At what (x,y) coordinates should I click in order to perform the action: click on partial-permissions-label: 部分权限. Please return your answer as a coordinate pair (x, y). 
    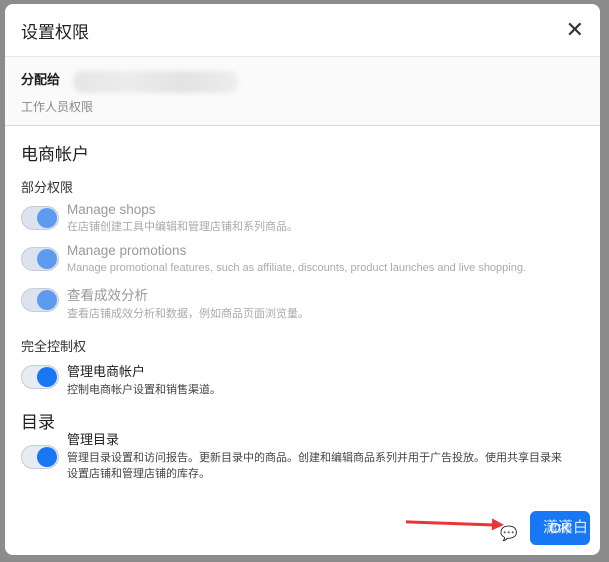
    Looking at the image, I should click on (47, 187).